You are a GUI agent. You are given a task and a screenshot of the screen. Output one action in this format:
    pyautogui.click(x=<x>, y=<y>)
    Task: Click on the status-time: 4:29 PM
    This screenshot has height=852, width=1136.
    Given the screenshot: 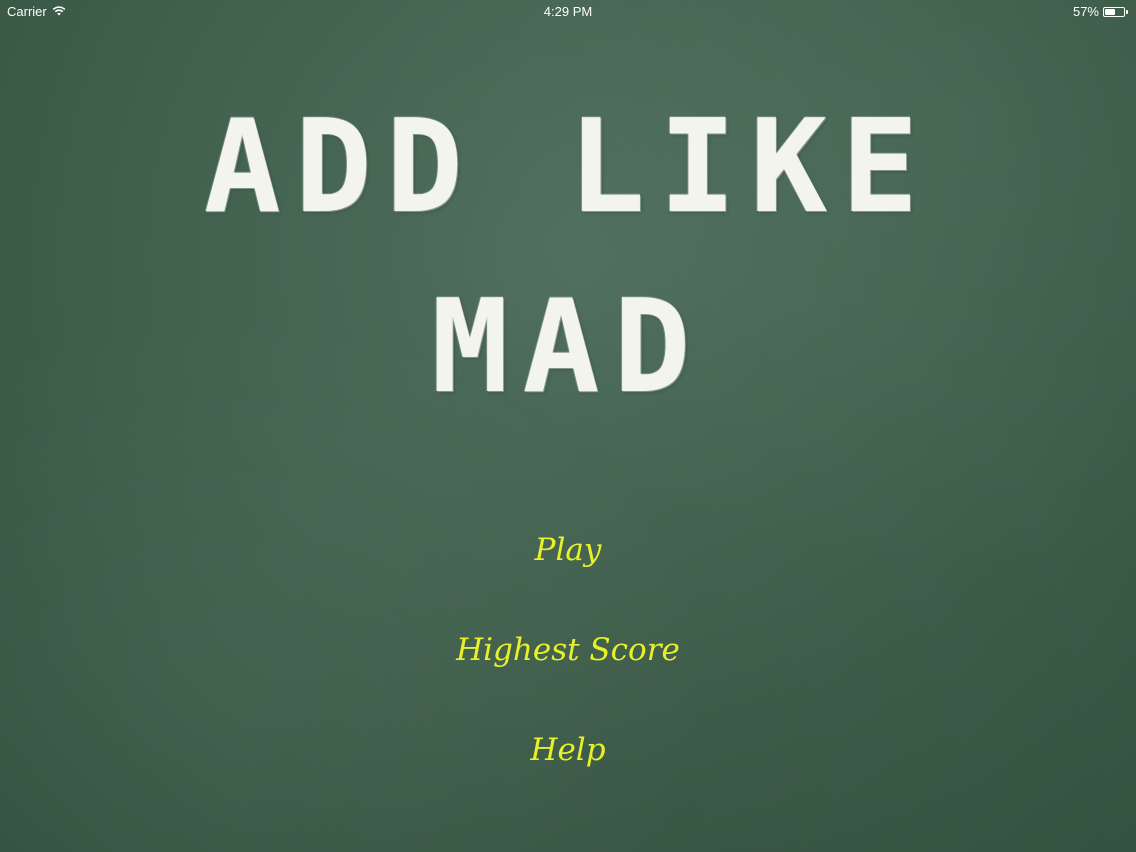 What is the action you would take?
    pyautogui.click(x=568, y=11)
    